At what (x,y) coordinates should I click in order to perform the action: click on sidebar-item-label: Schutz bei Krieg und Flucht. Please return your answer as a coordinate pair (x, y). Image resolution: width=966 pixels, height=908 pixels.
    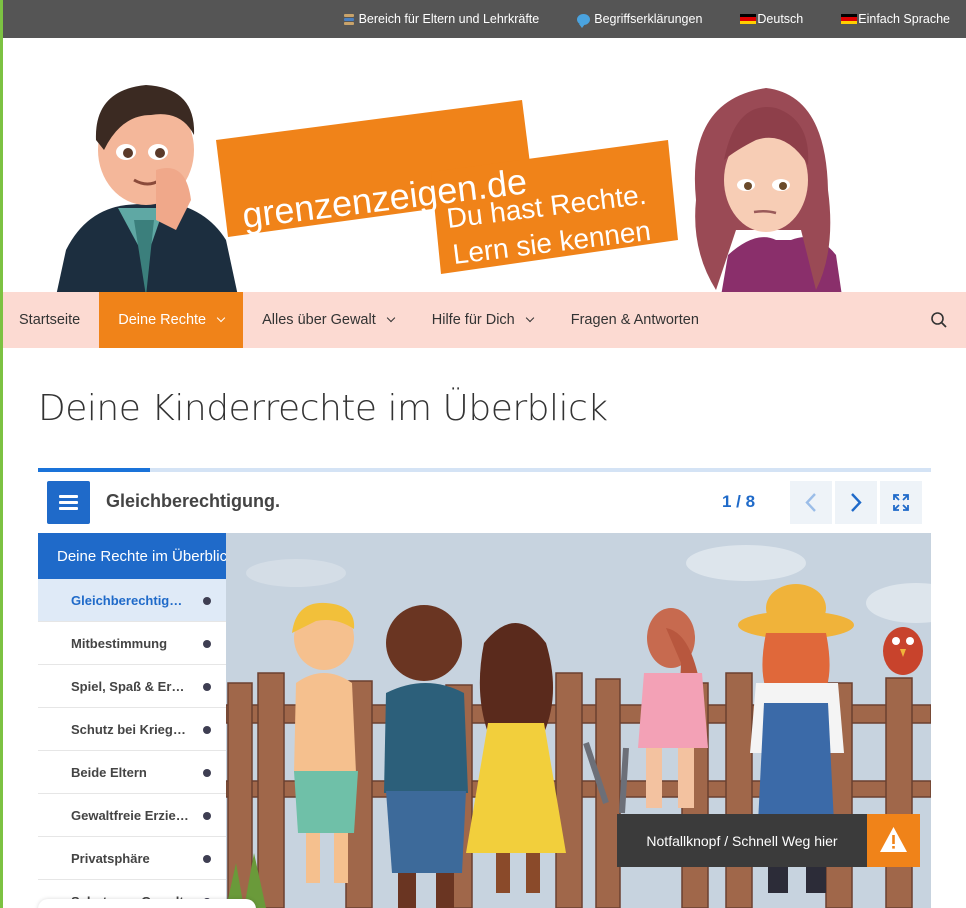
    Looking at the image, I should click on (130, 729).